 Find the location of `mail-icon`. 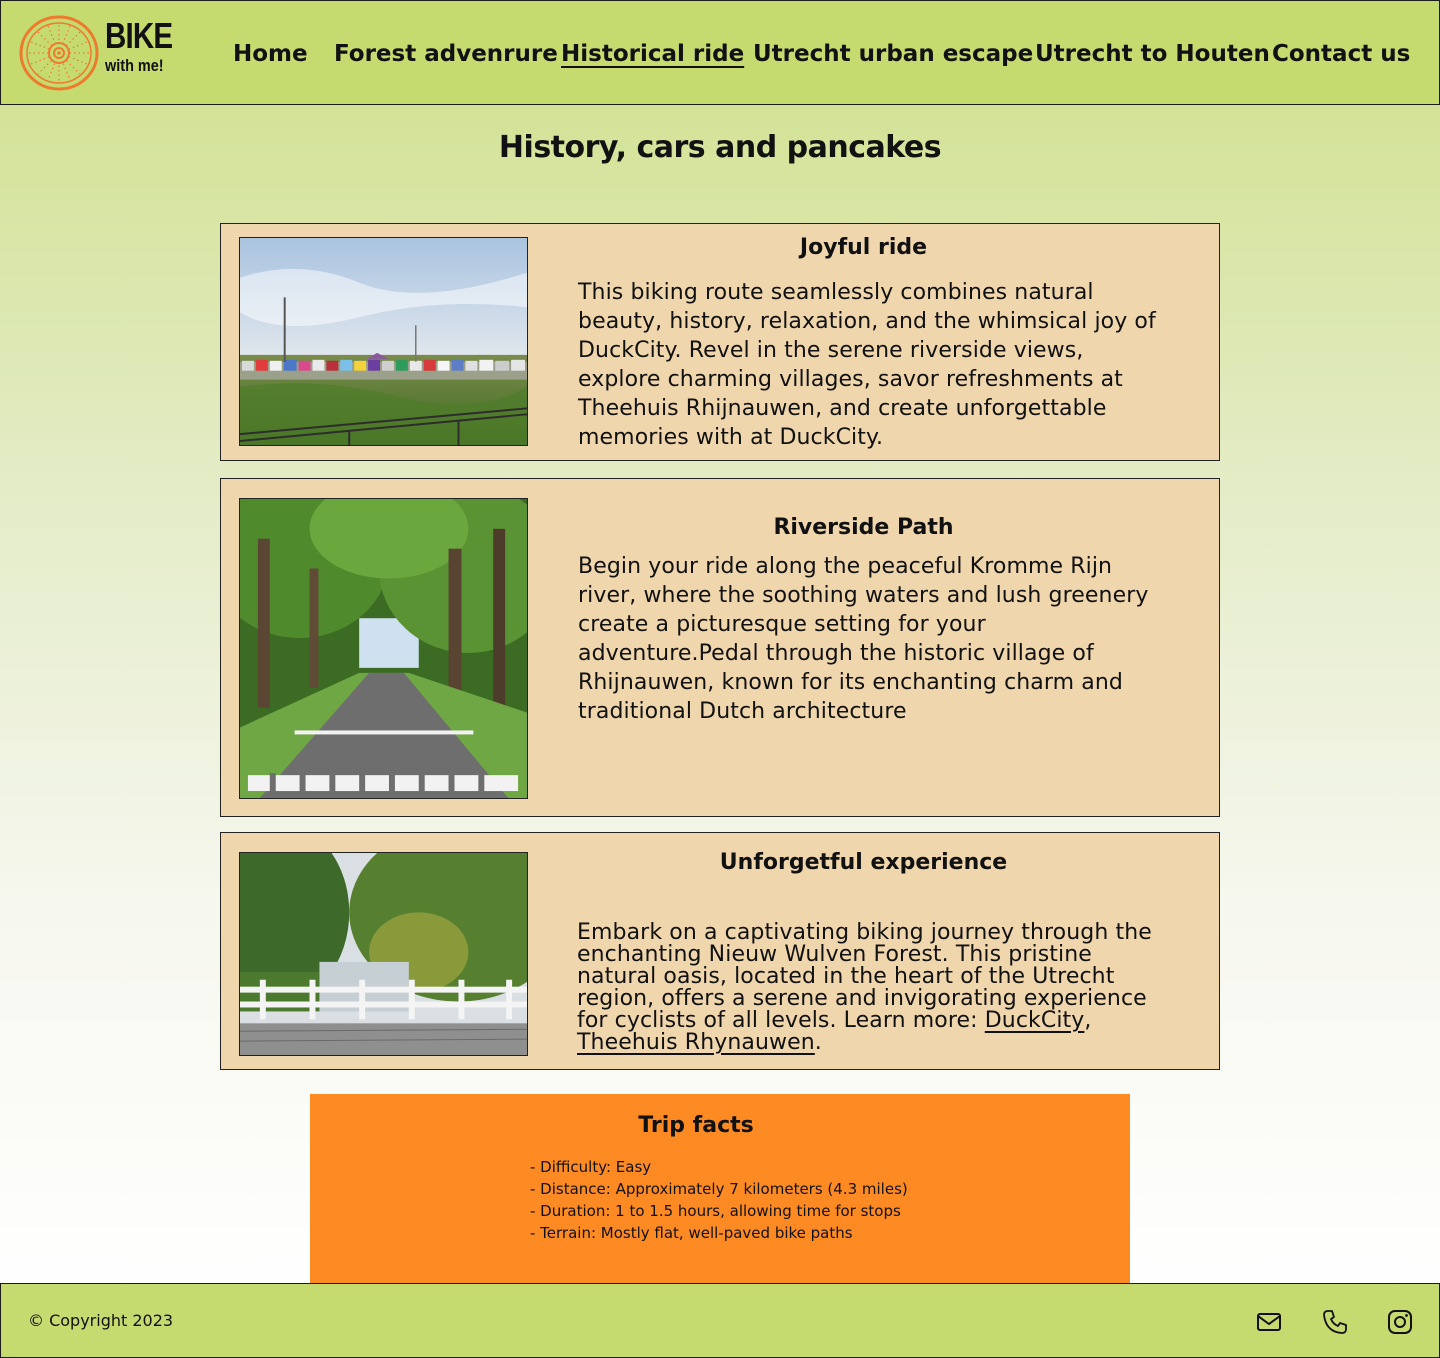

mail-icon is located at coordinates (1269, 1322).